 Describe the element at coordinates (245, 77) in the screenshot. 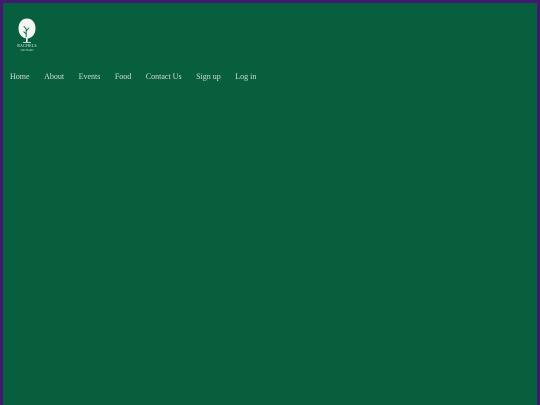

I see `nav-link-log-in: Log in` at that location.